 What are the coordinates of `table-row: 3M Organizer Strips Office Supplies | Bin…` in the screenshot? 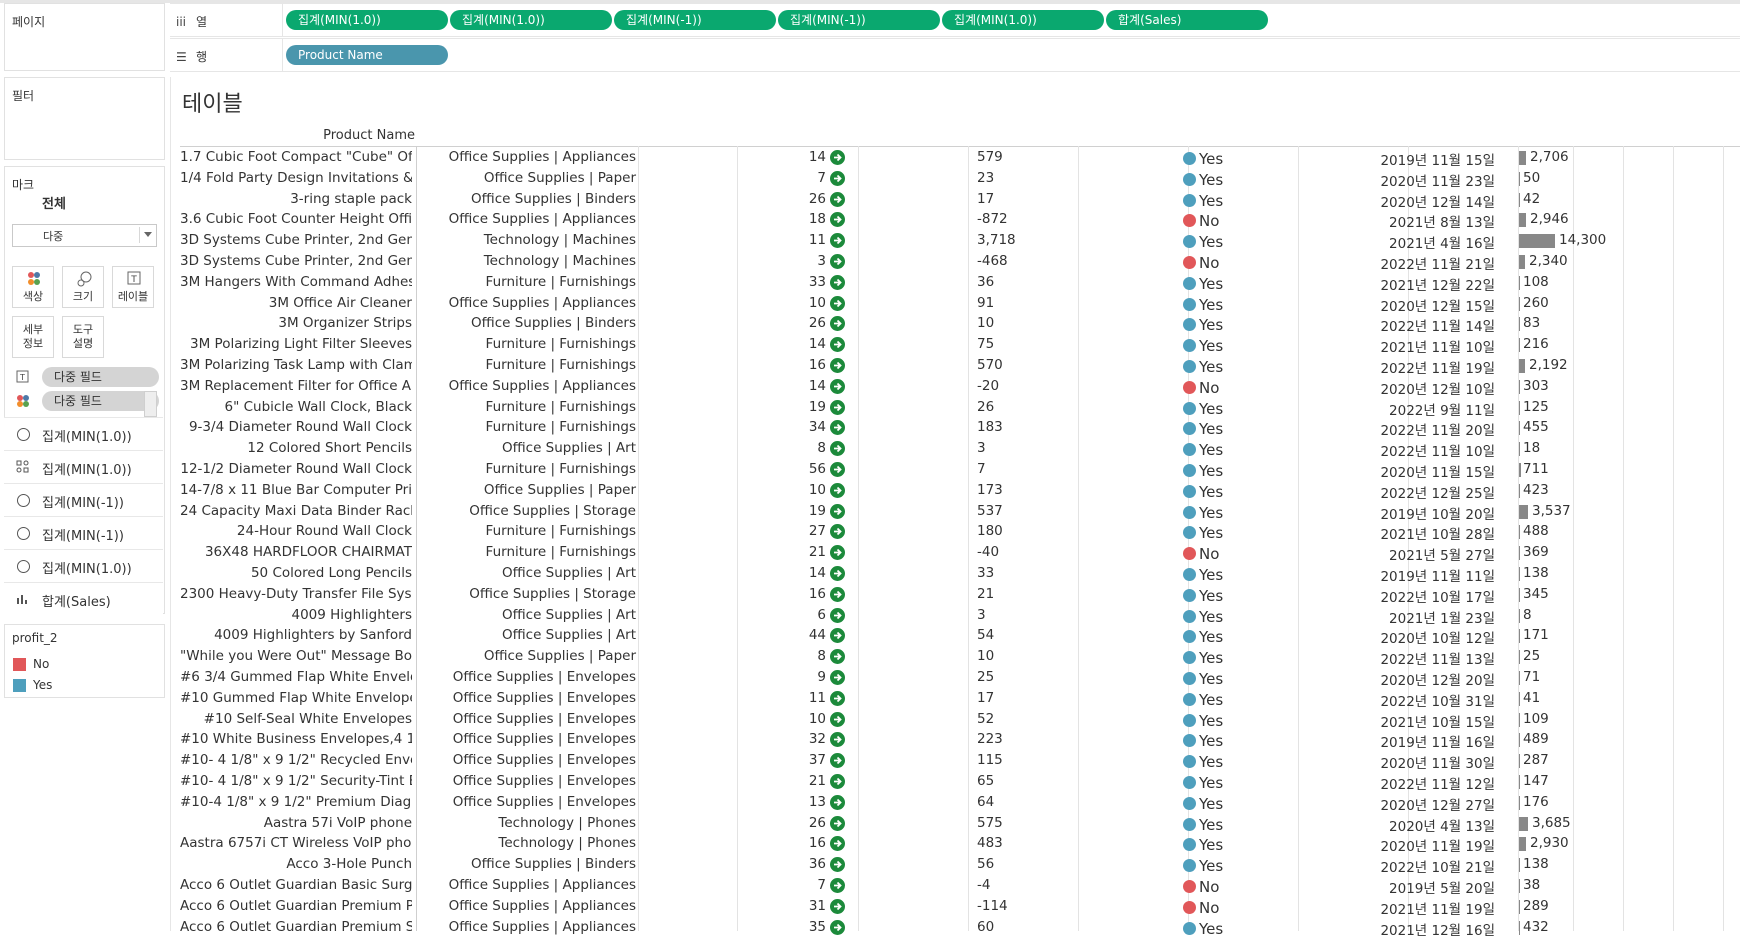 It's located at (870, 324).